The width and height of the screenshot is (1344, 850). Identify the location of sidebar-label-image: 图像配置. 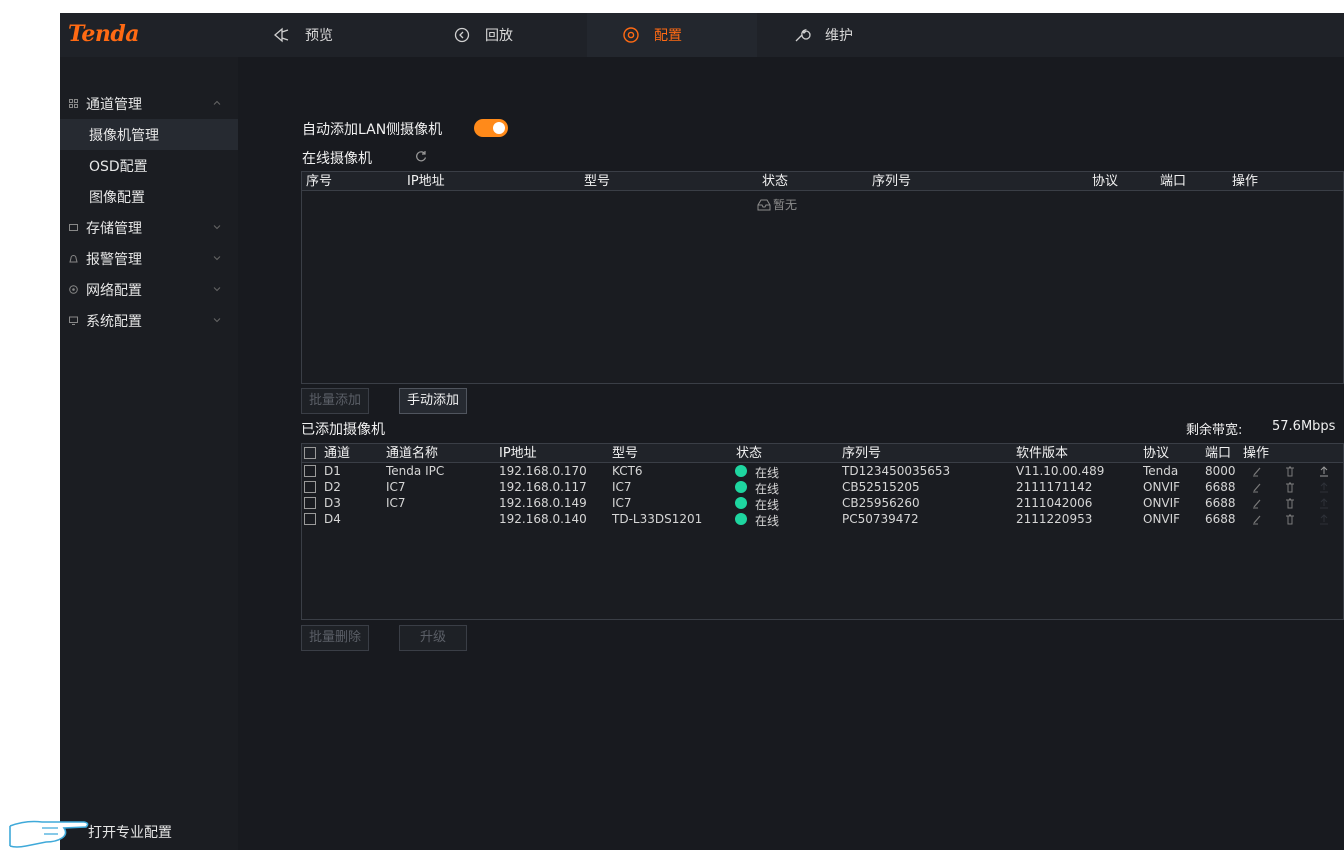
(117, 197).